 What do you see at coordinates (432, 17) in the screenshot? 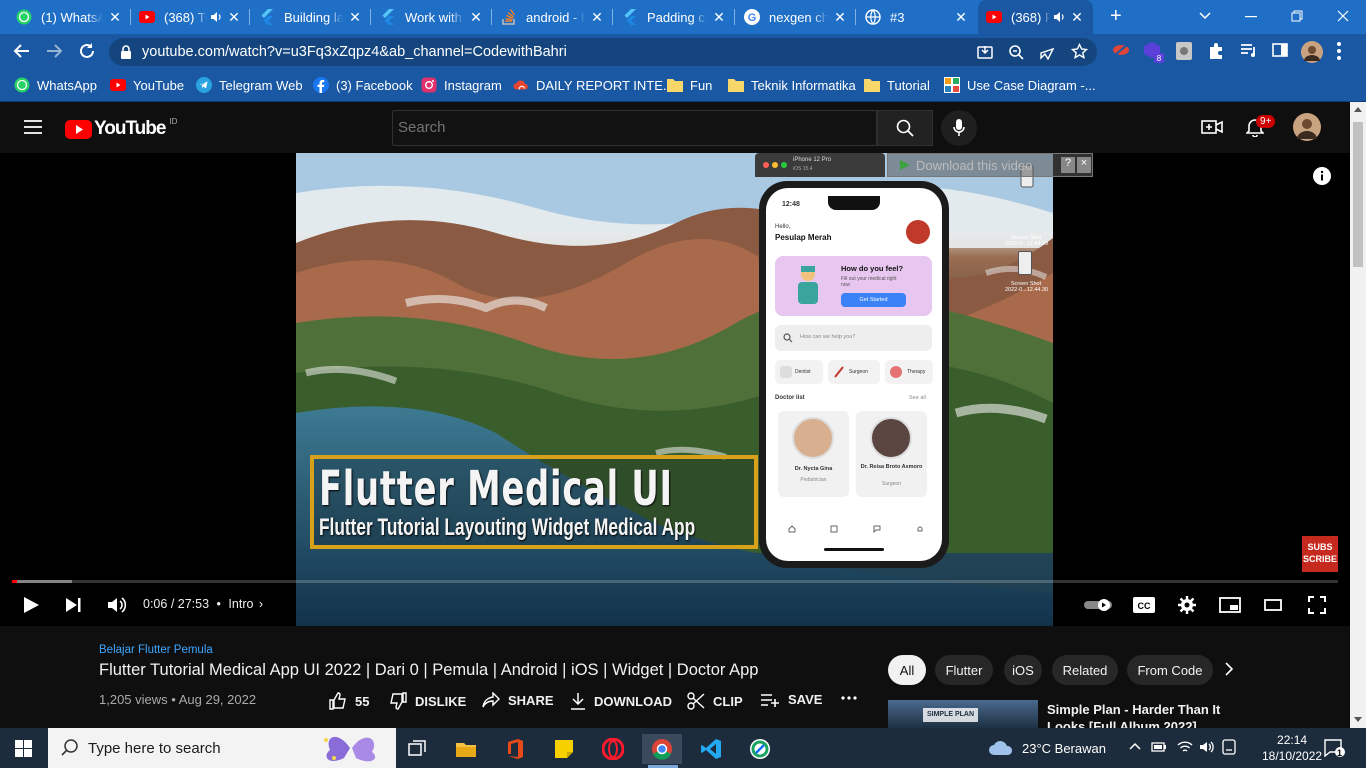
I see `browser-tab: Work with tabs✕` at bounding box center [432, 17].